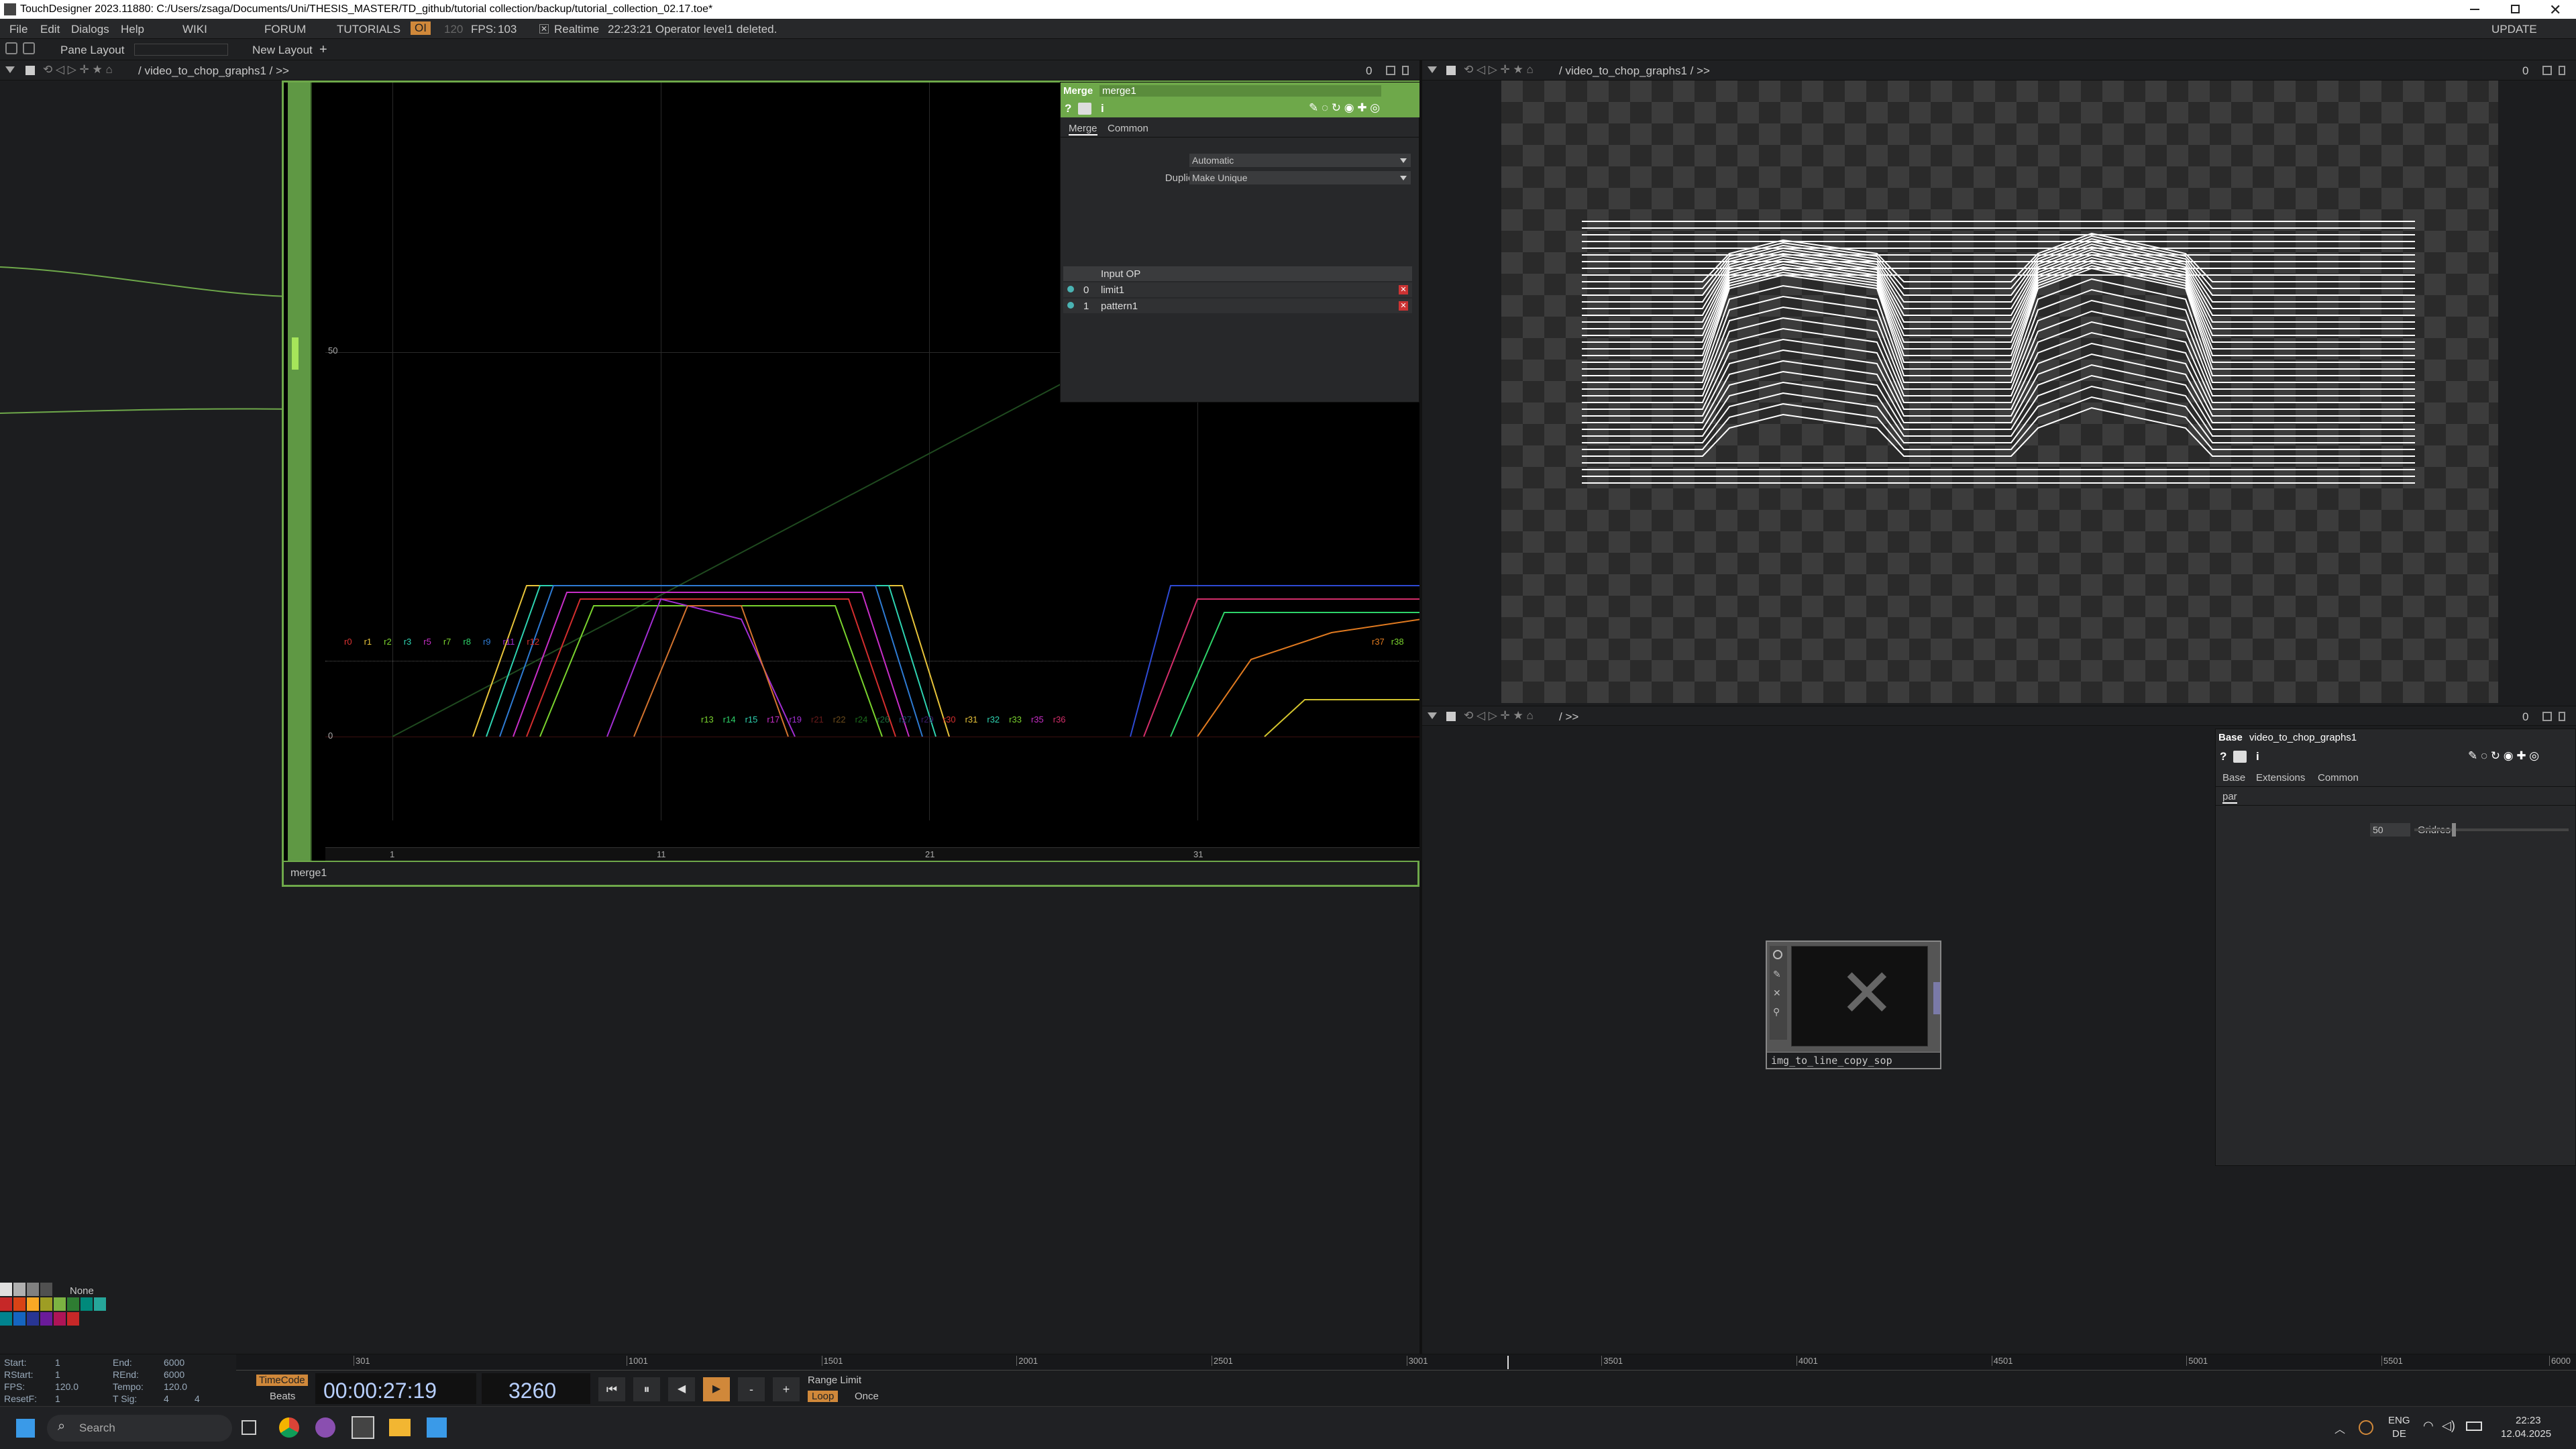 This screenshot has height=1449, width=2576. Describe the element at coordinates (323, 50) in the screenshot. I see `add-layout-icon: +` at that location.